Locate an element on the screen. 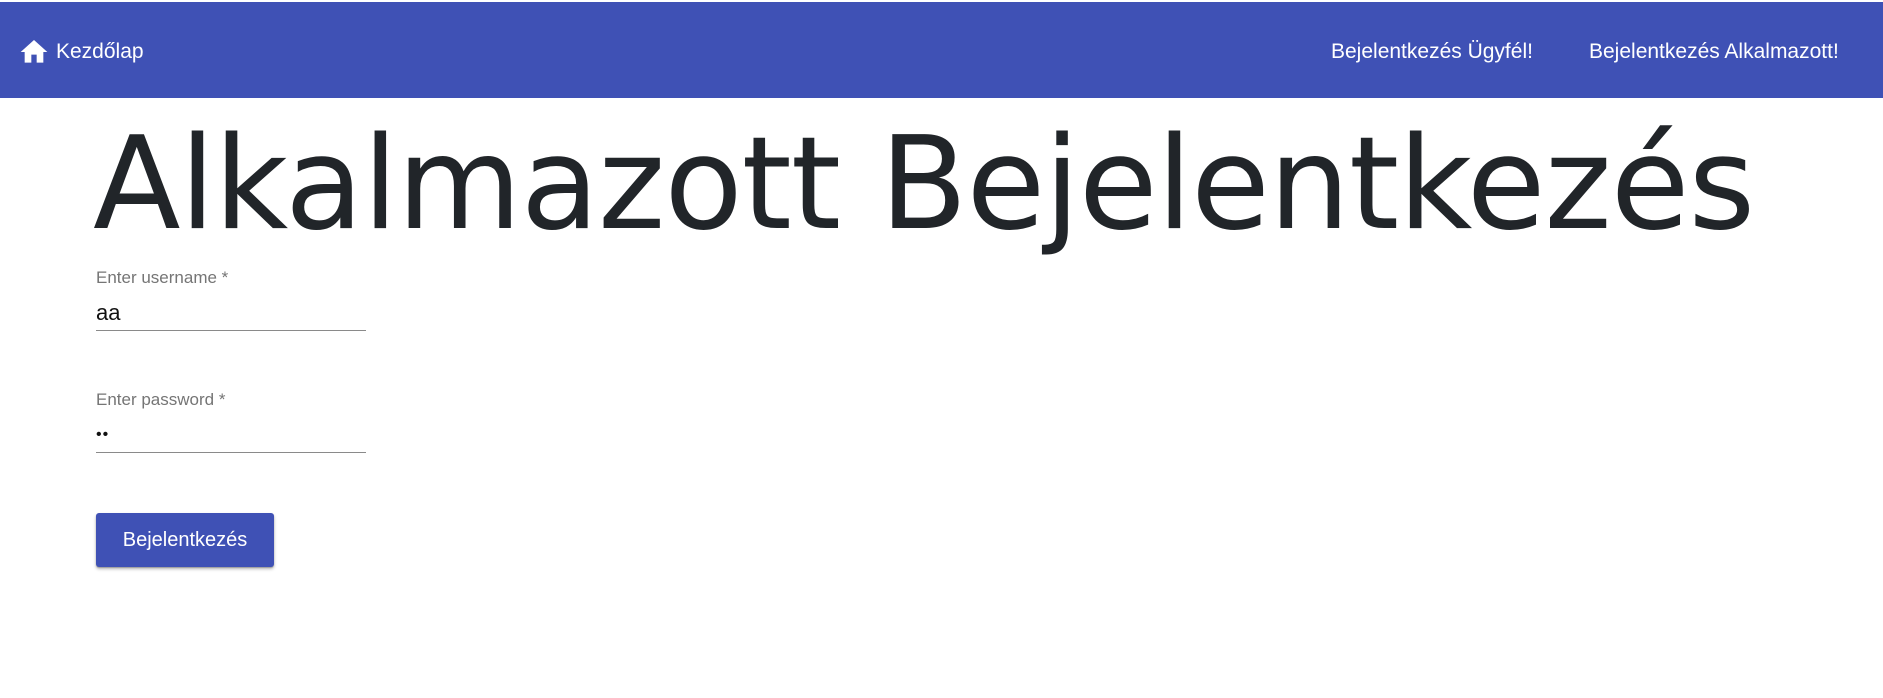  username-field: Enter username * is located at coordinates (231, 299).